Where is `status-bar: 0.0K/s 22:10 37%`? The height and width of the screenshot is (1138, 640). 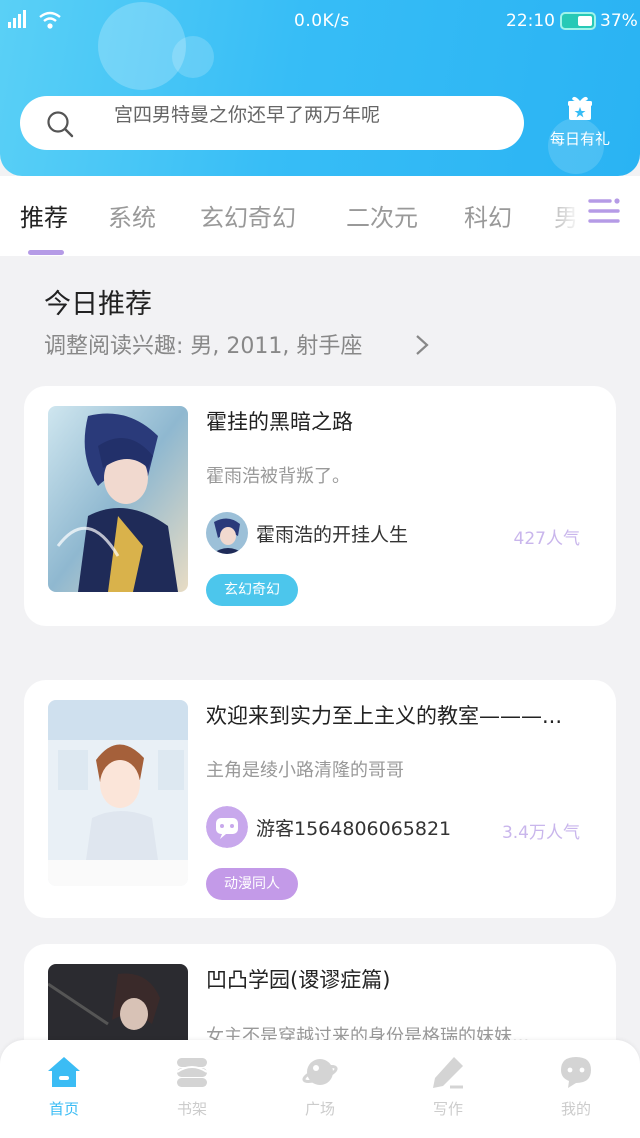
status-bar: 0.0K/s 22:10 37% is located at coordinates (320, 21).